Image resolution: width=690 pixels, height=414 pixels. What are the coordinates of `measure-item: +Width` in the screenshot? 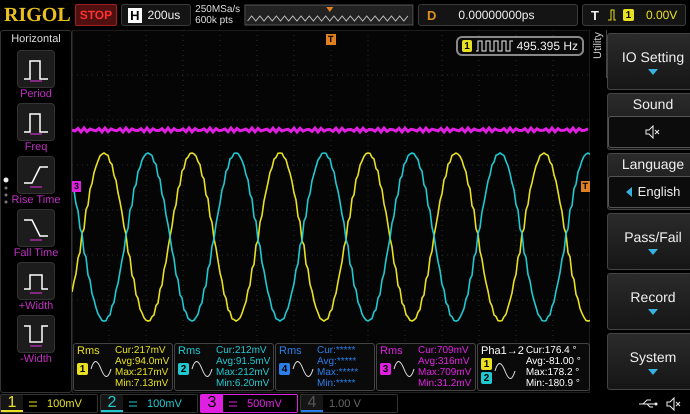 It's located at (36, 287).